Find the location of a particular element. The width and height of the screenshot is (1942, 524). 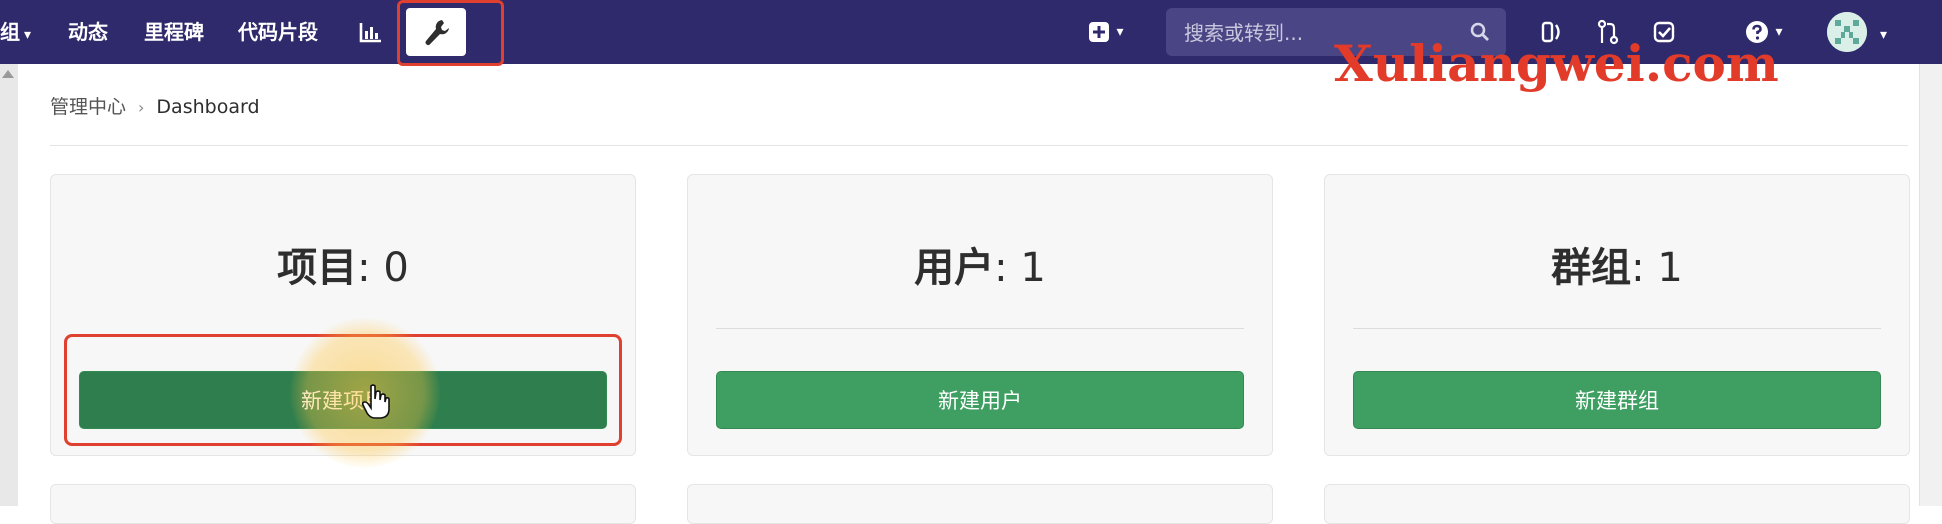

scroll-up-arrow-icon is located at coordinates (8, 74).